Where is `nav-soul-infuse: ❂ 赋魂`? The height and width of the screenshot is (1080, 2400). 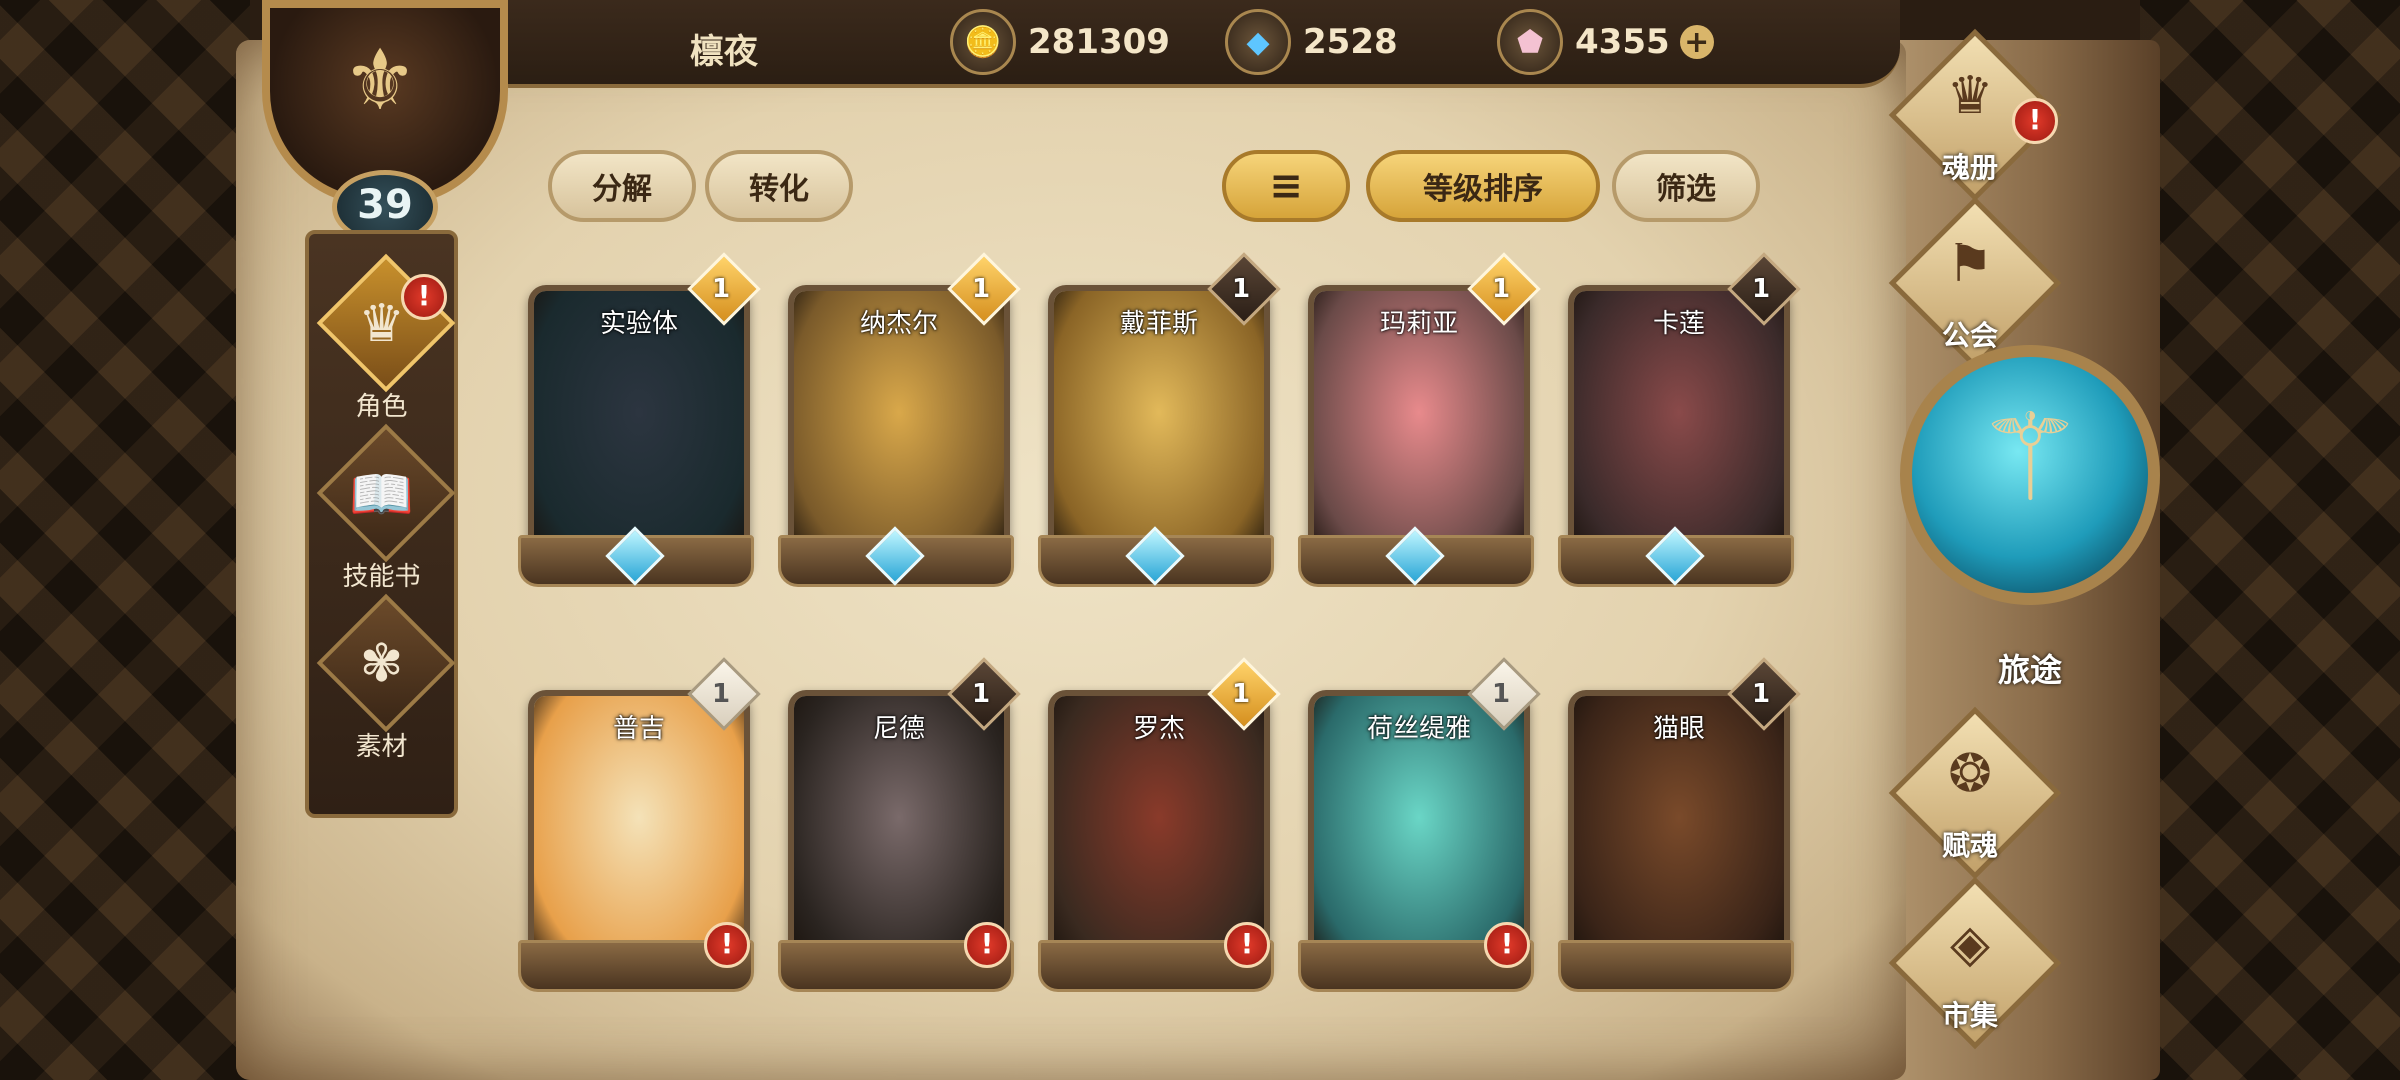 nav-soul-infuse: ❂ 赋魂 is located at coordinates (1970, 793).